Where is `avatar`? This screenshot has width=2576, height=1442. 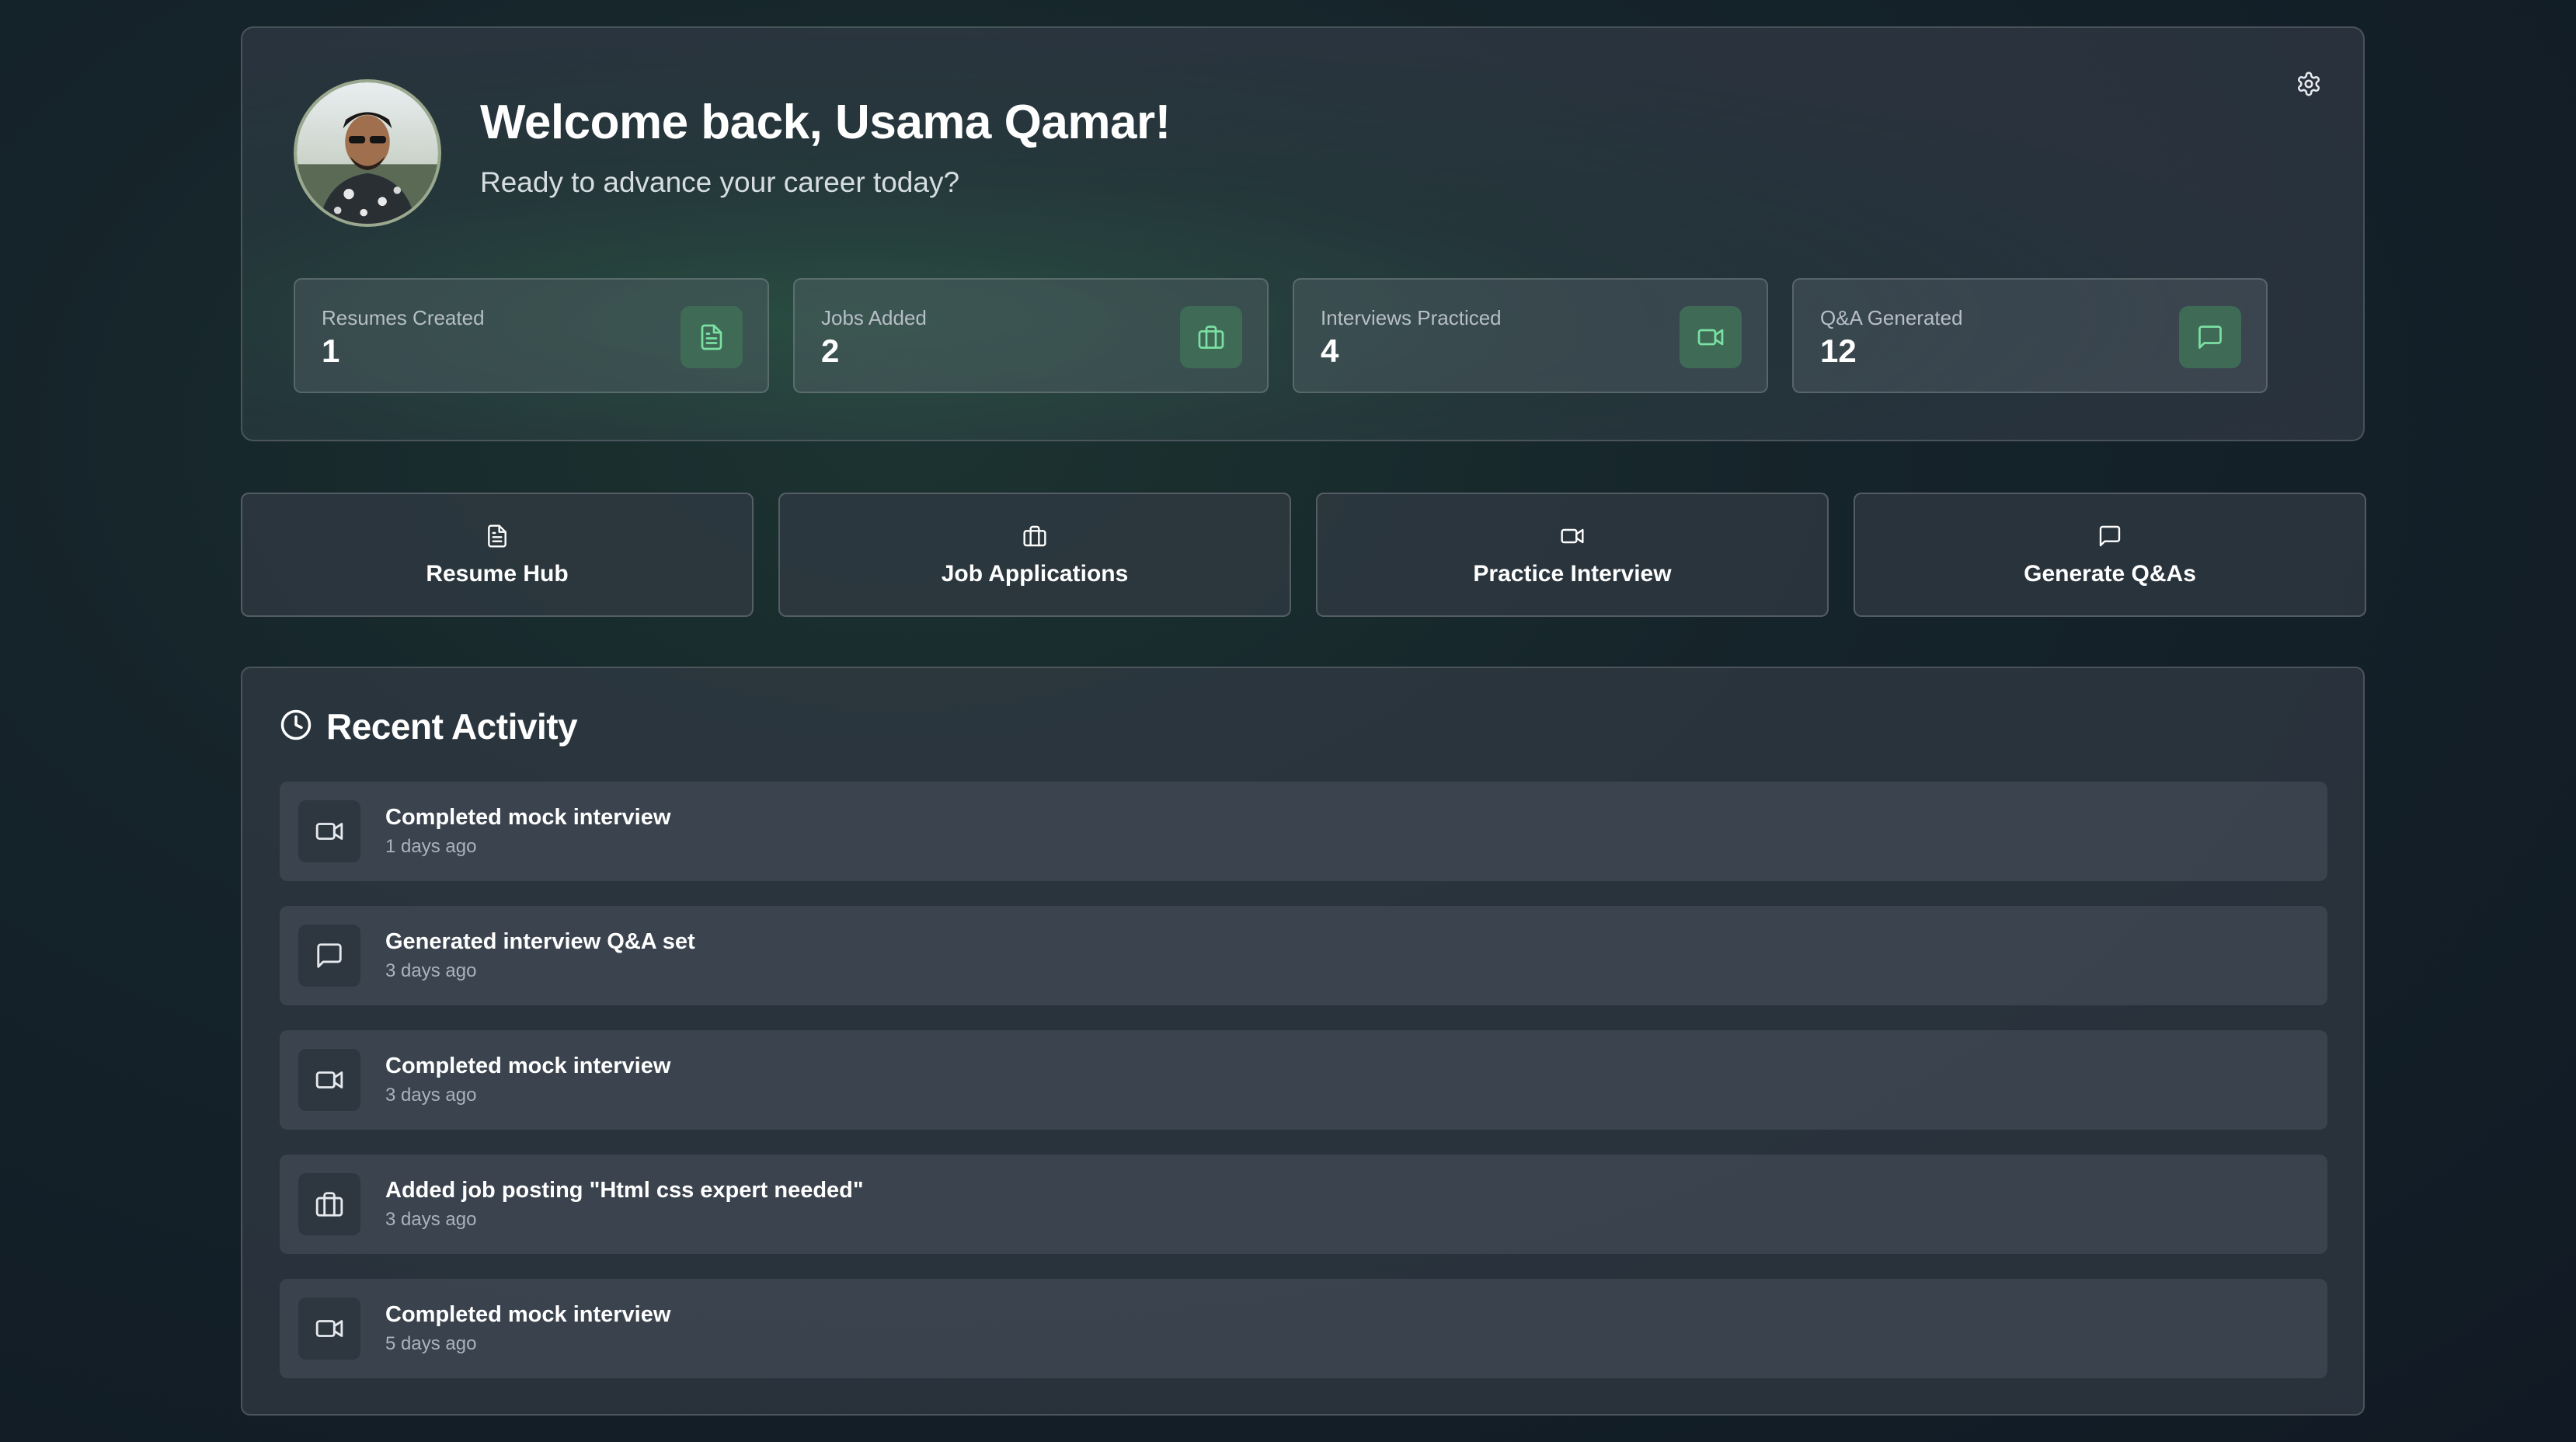
avatar is located at coordinates (367, 153).